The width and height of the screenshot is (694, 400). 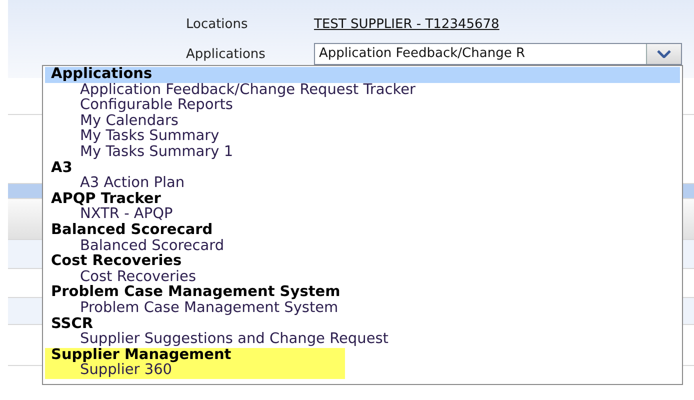 I want to click on locations-label: Locations, so click(x=217, y=24).